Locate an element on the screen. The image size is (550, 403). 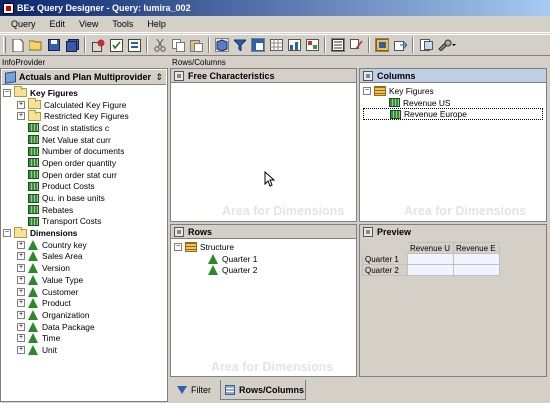
tree-node-dimension: + Version is located at coordinates (85, 268).